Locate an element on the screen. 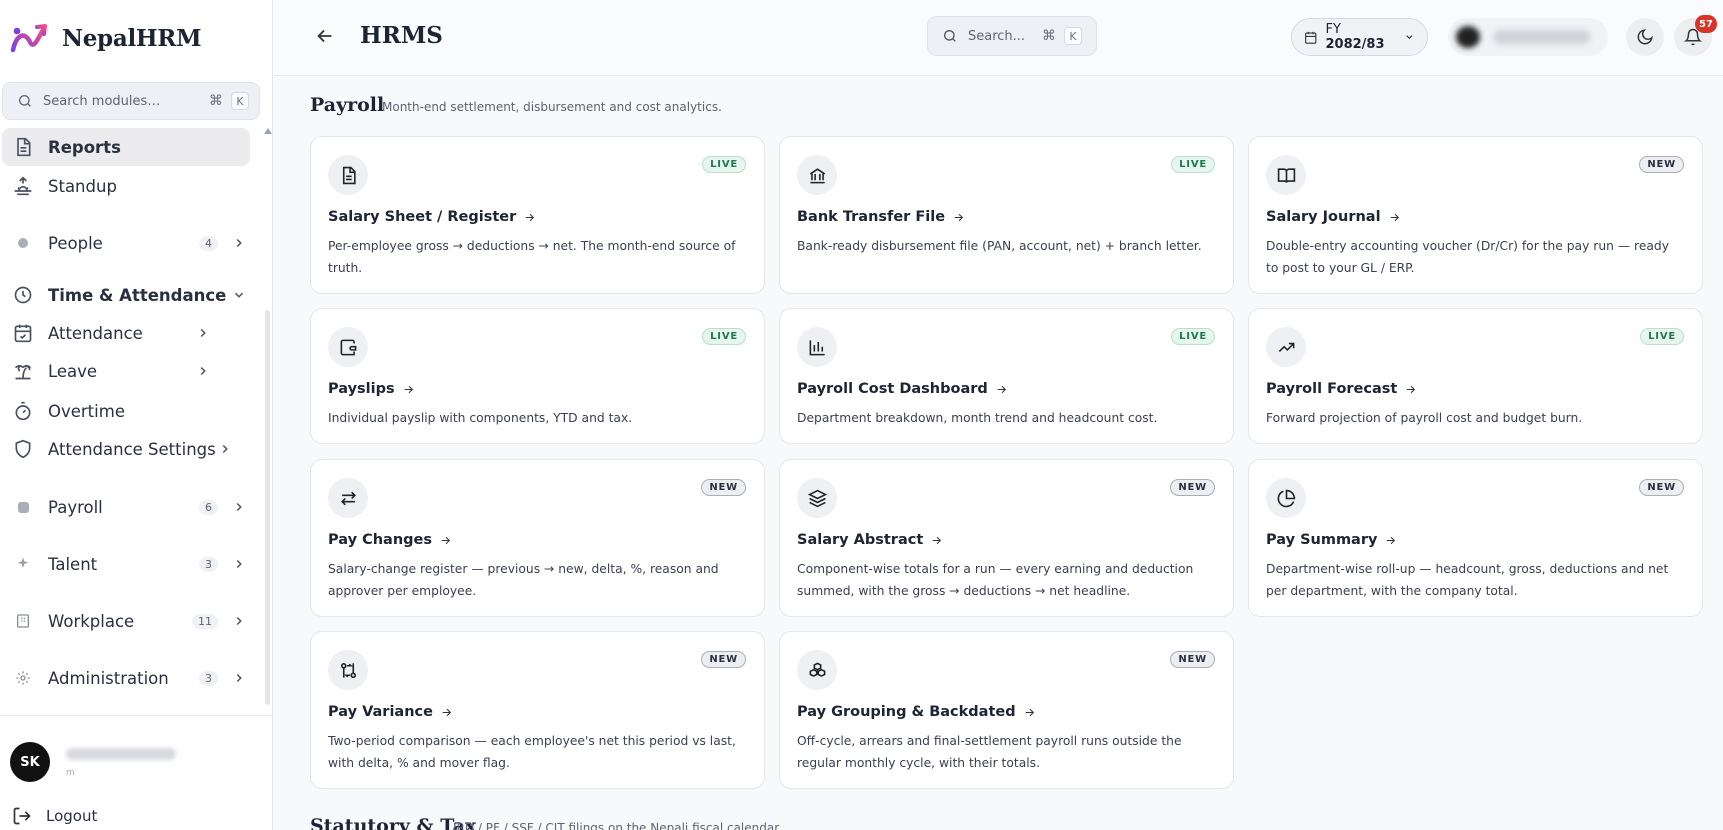  card-title: Pay Summary is located at coordinates (1331, 540).